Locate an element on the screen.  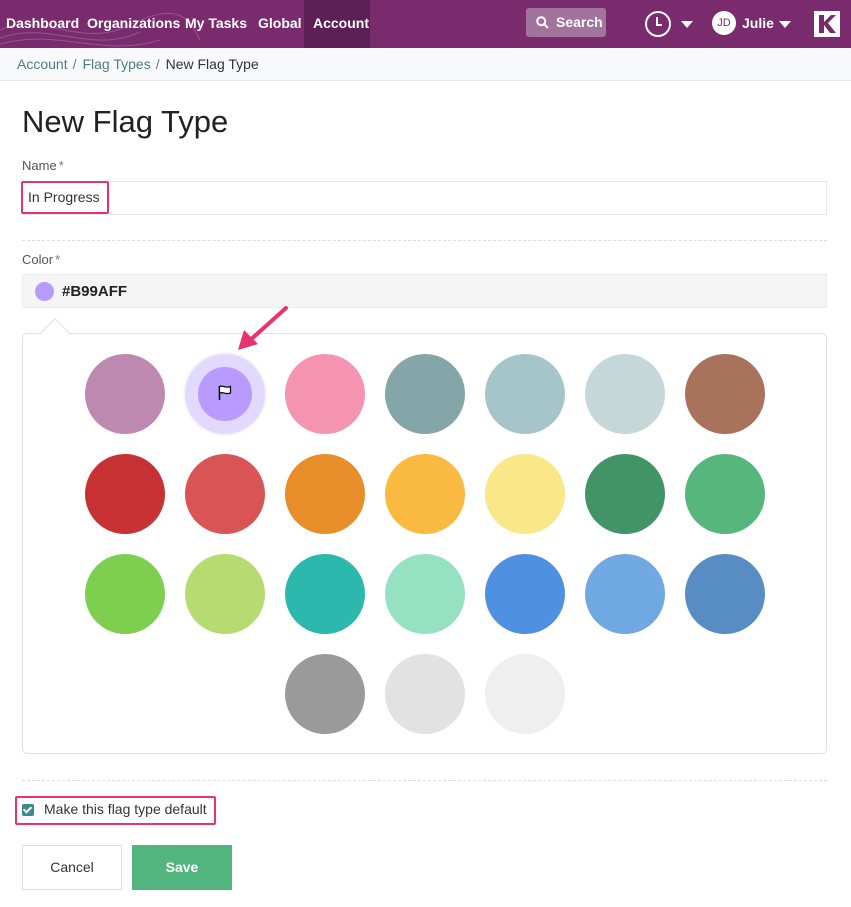
search-button-label: Search is located at coordinates (579, 22).